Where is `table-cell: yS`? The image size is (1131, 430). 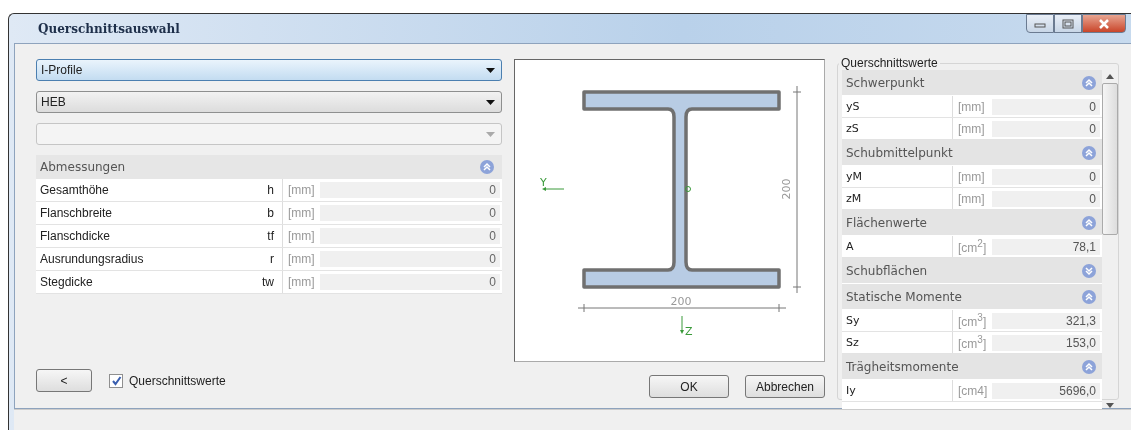
table-cell: yS is located at coordinates (897, 106).